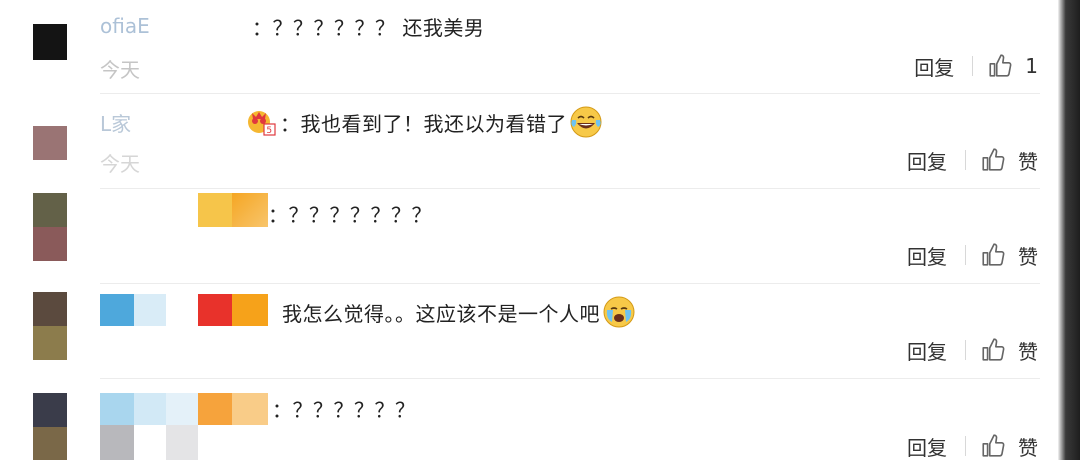 This screenshot has width=1080, height=461. I want to click on svg-text: 5, so click(269, 131).